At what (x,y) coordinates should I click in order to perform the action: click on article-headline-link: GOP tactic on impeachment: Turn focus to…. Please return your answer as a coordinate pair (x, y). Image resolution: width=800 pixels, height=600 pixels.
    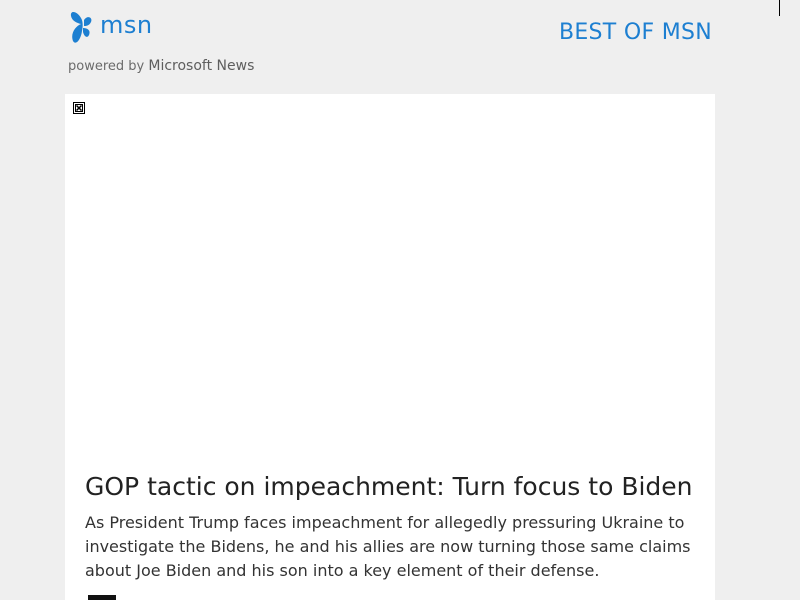
    Looking at the image, I should click on (395, 487).